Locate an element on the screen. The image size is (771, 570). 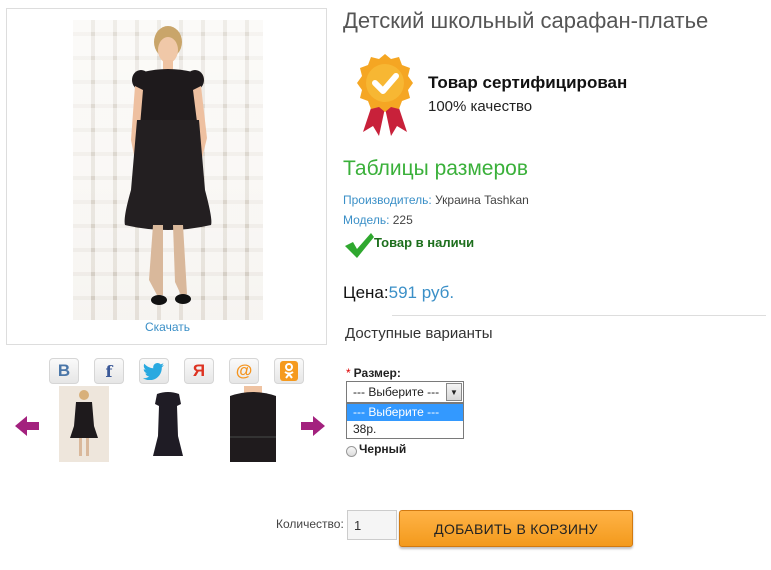
price-value: 591 руб. is located at coordinates (421, 292).